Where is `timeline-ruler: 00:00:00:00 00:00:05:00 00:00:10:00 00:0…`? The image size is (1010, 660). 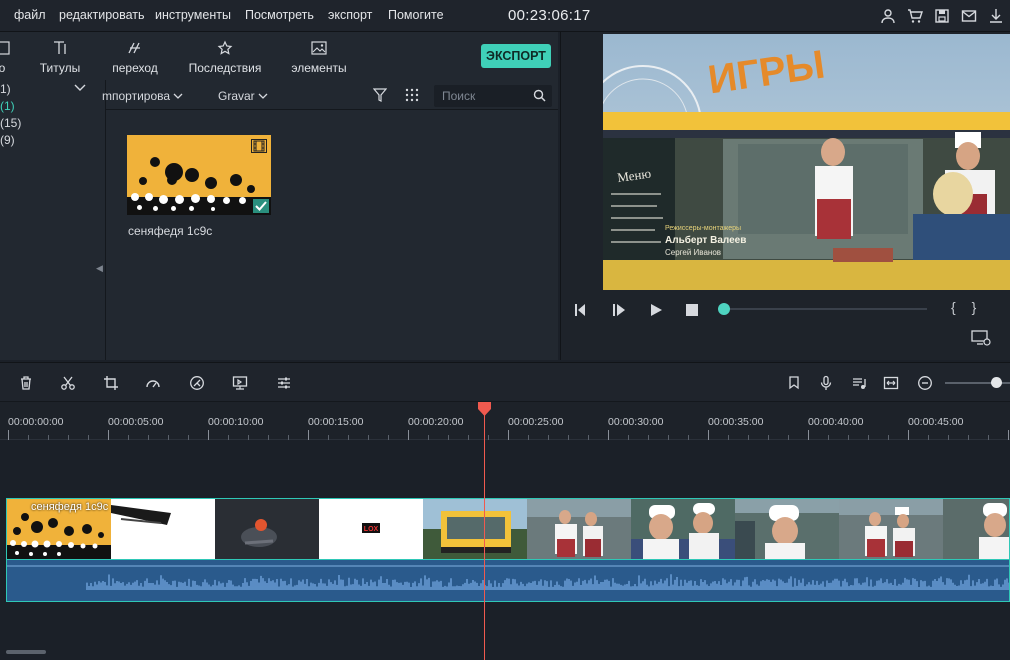 timeline-ruler: 00:00:00:00 00:00:05:00 00:00:10:00 00:0… is located at coordinates (505, 421).